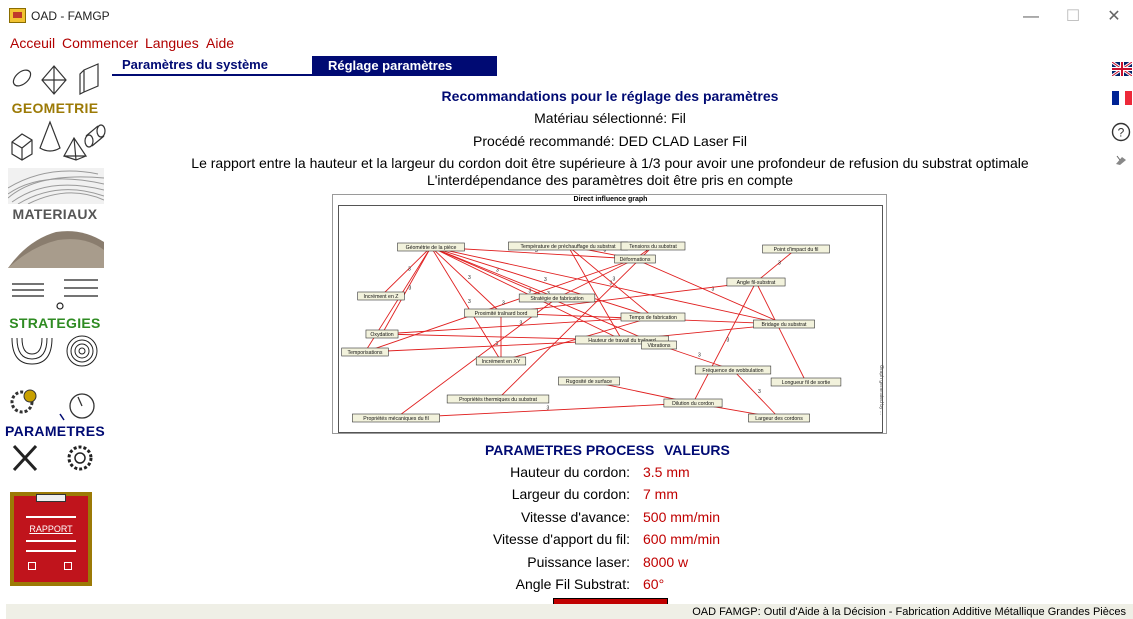  I want to click on graph-node-label: Proximité traînard bord, so click(501, 314).